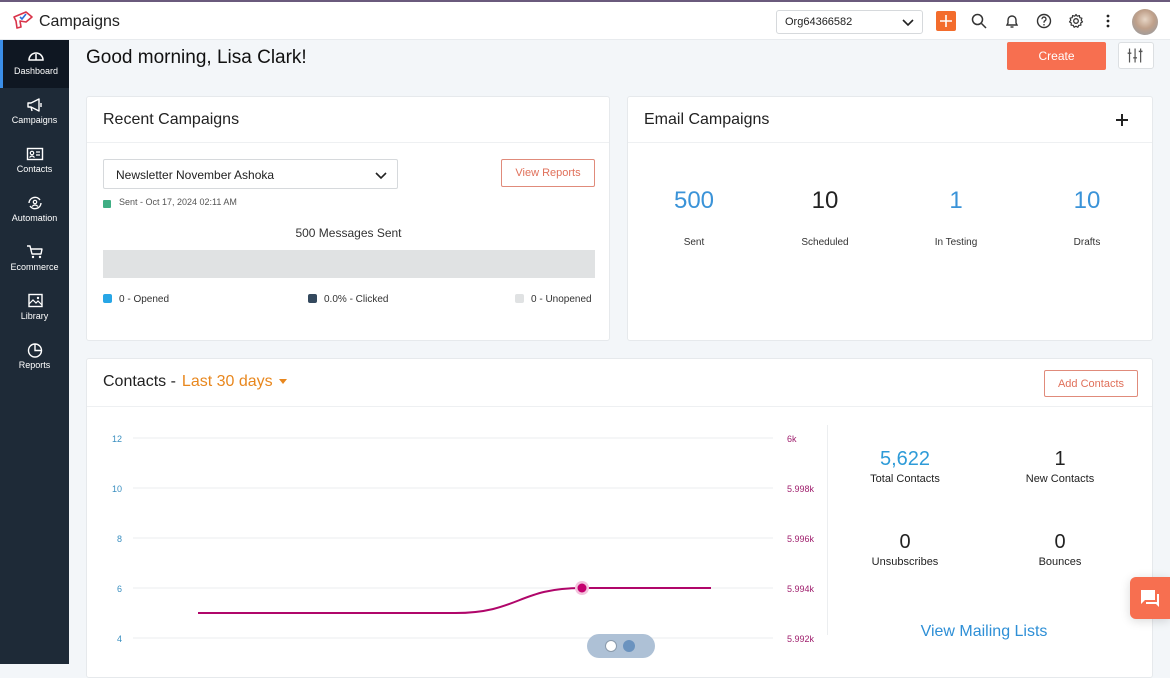 The image size is (1170, 678). I want to click on email-campaigns-title: Email Campaigns, so click(890, 120).